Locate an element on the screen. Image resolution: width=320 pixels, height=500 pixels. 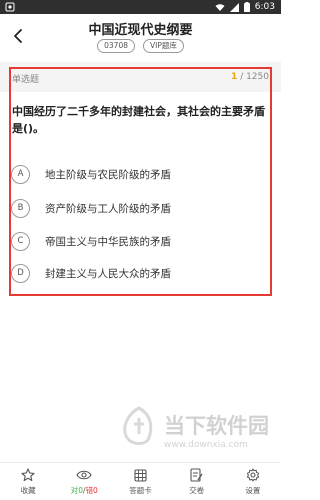
submit-label: 交卷 is located at coordinates (197, 490).